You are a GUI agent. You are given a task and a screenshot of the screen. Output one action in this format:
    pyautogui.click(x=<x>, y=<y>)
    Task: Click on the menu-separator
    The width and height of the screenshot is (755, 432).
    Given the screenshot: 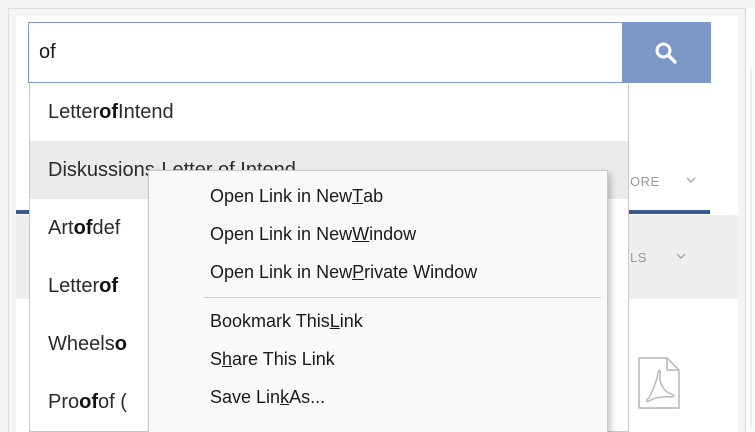 What is the action you would take?
    pyautogui.click(x=402, y=297)
    